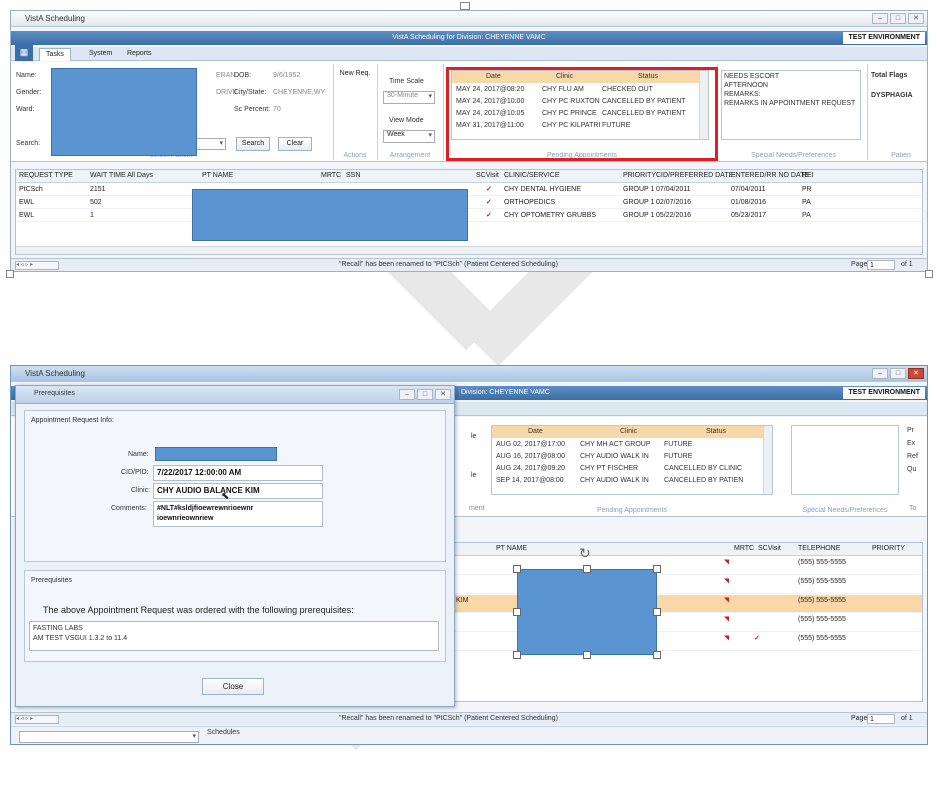 Image resolution: width=937 pixels, height=792 pixels. What do you see at coordinates (410, 155) in the screenshot?
I see `arrangement-group-label: Arrangement` at bounding box center [410, 155].